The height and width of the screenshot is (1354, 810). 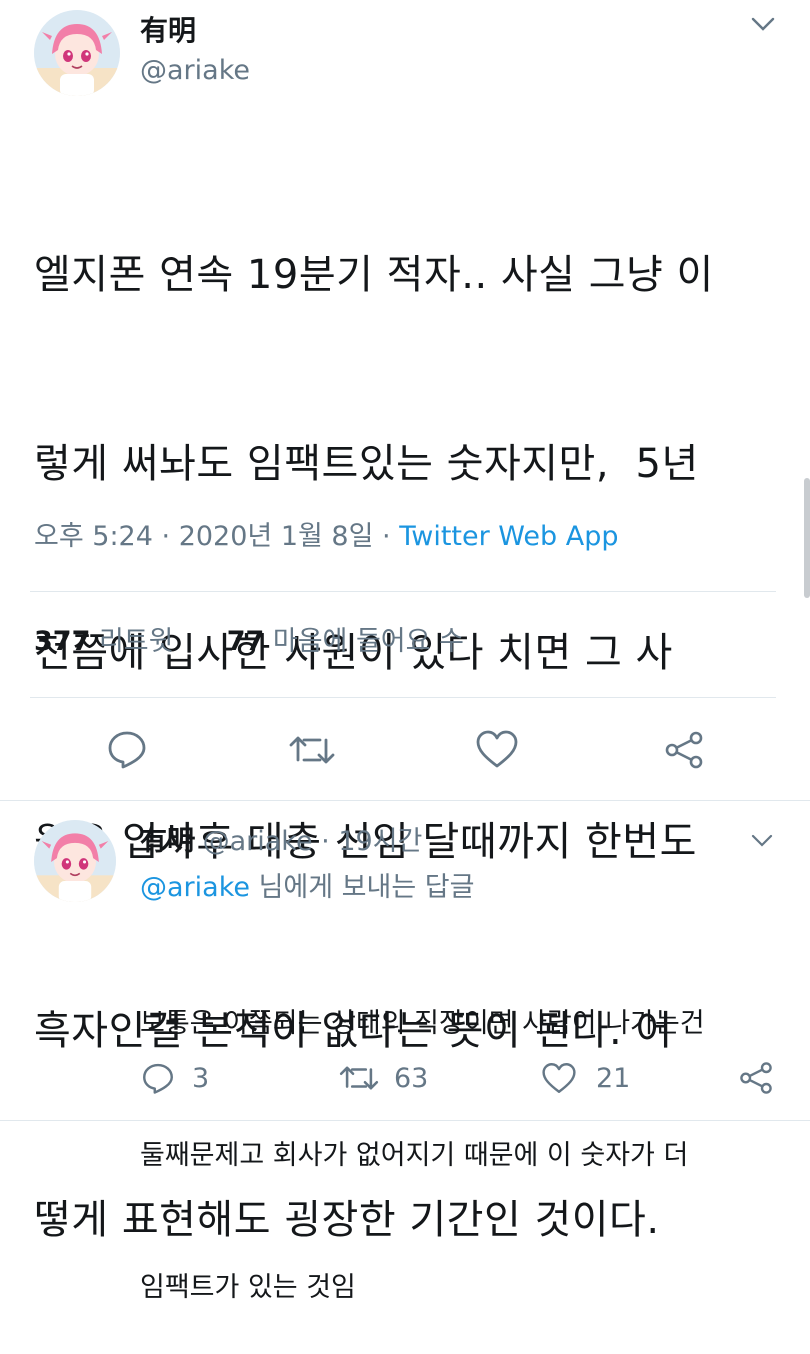 I want to click on tweet-meta: 오후 5:24 · 2020년 1월 8일 · Twitter Web App, so click(x=326, y=537).